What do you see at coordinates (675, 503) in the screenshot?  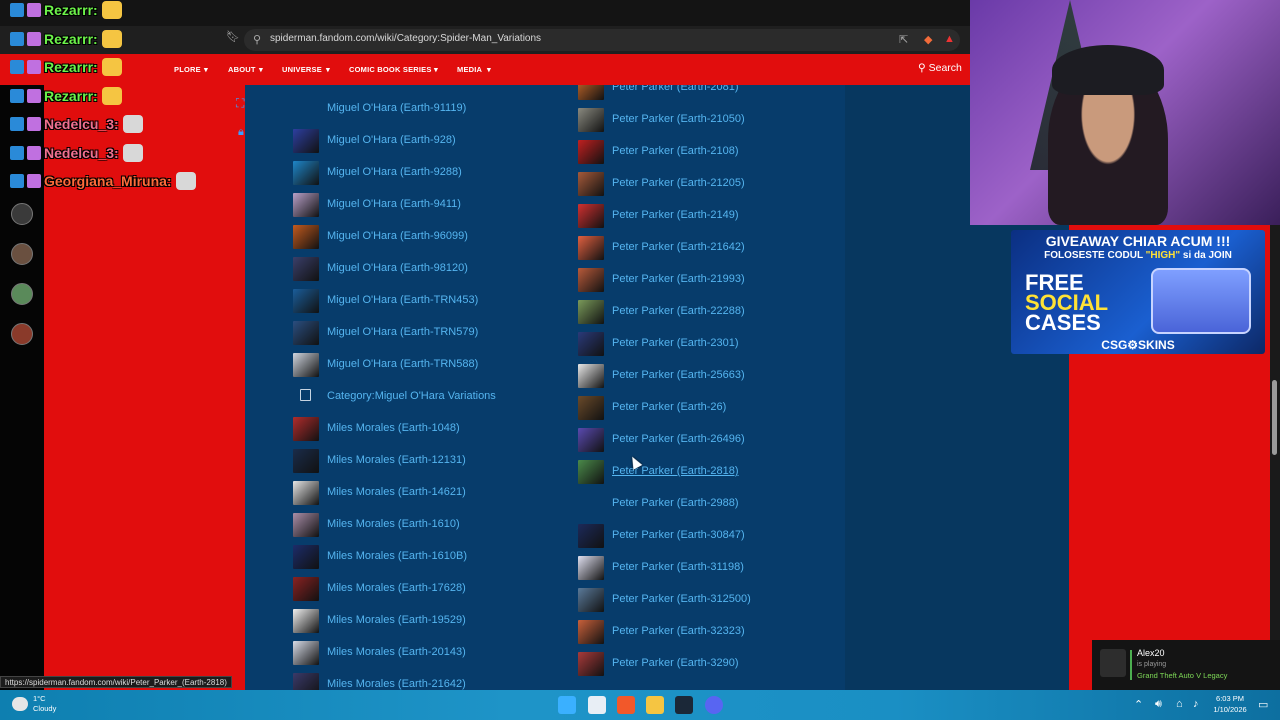 I see `entry-link: Peter Parker (Earth-2988)` at bounding box center [675, 503].